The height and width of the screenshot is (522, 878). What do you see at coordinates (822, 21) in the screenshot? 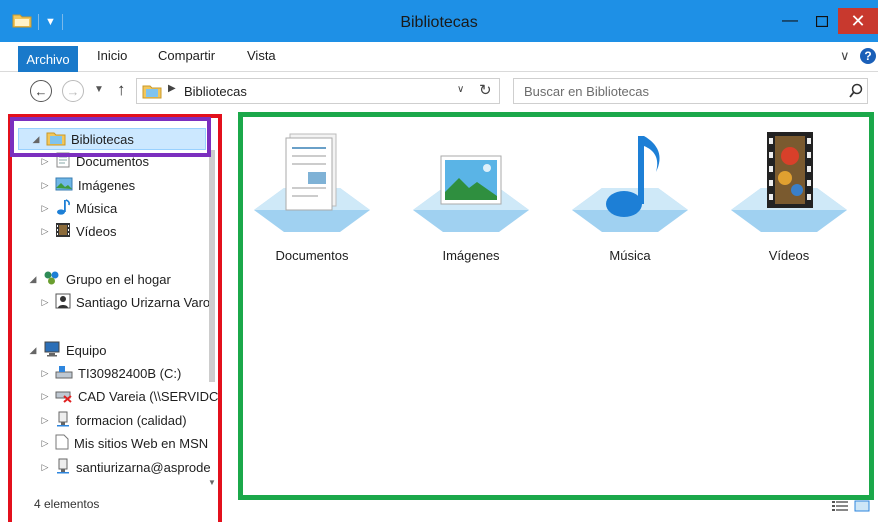
I see `maximize-button` at bounding box center [822, 21].